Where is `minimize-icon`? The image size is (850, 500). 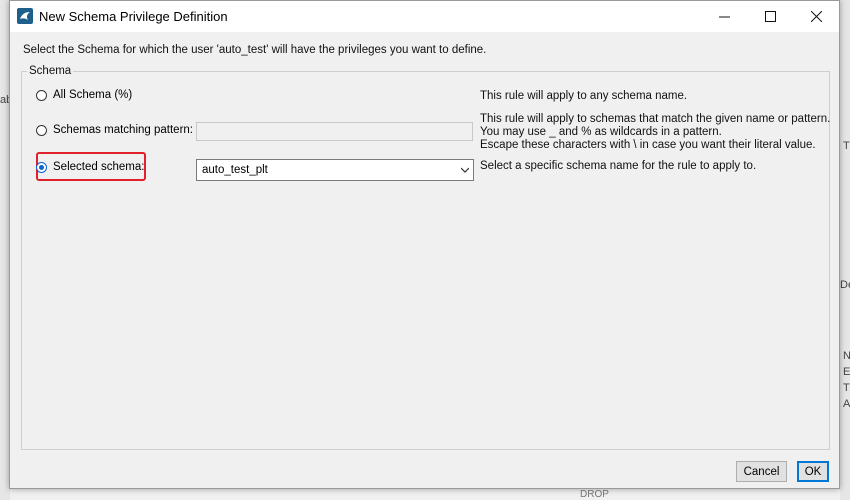 minimize-icon is located at coordinates (724, 17).